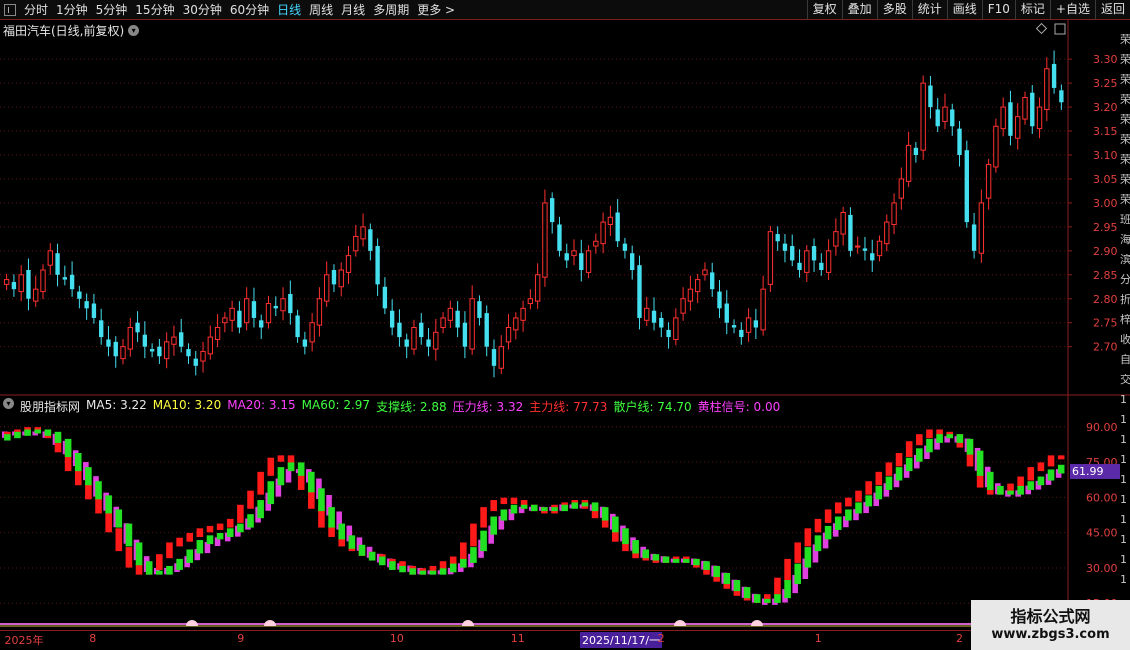  Describe the element at coordinates (1095, 471) in the screenshot. I see `current-value-badge: 61.99` at that location.